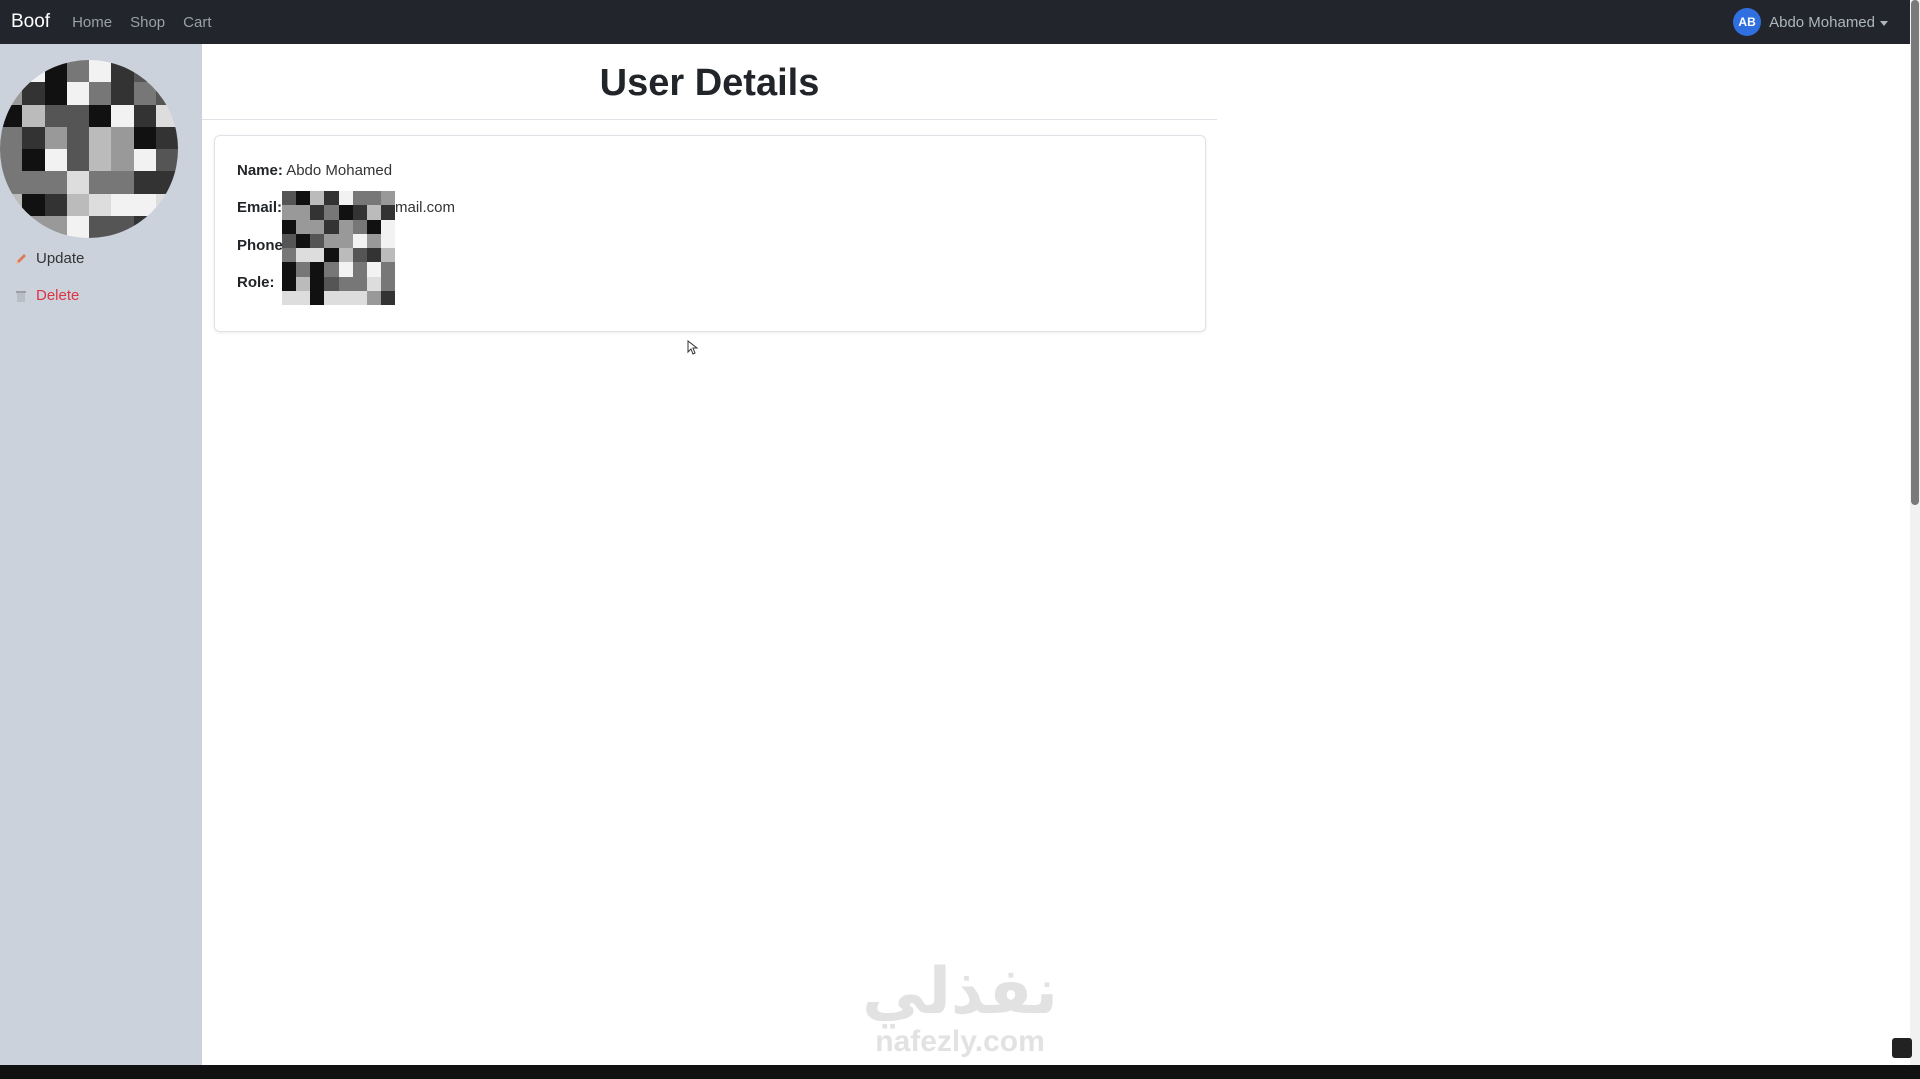 The height and width of the screenshot is (1079, 1920). I want to click on nav-link-cart: Cart, so click(197, 22).